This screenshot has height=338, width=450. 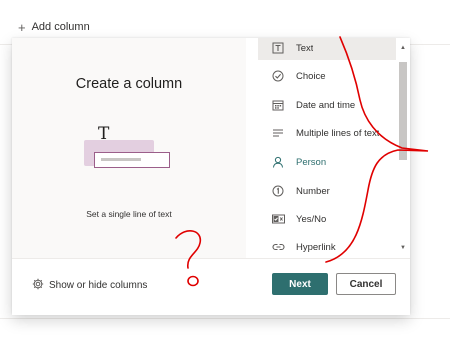 What do you see at coordinates (278, 76) in the screenshot?
I see `choice-check-icon` at bounding box center [278, 76].